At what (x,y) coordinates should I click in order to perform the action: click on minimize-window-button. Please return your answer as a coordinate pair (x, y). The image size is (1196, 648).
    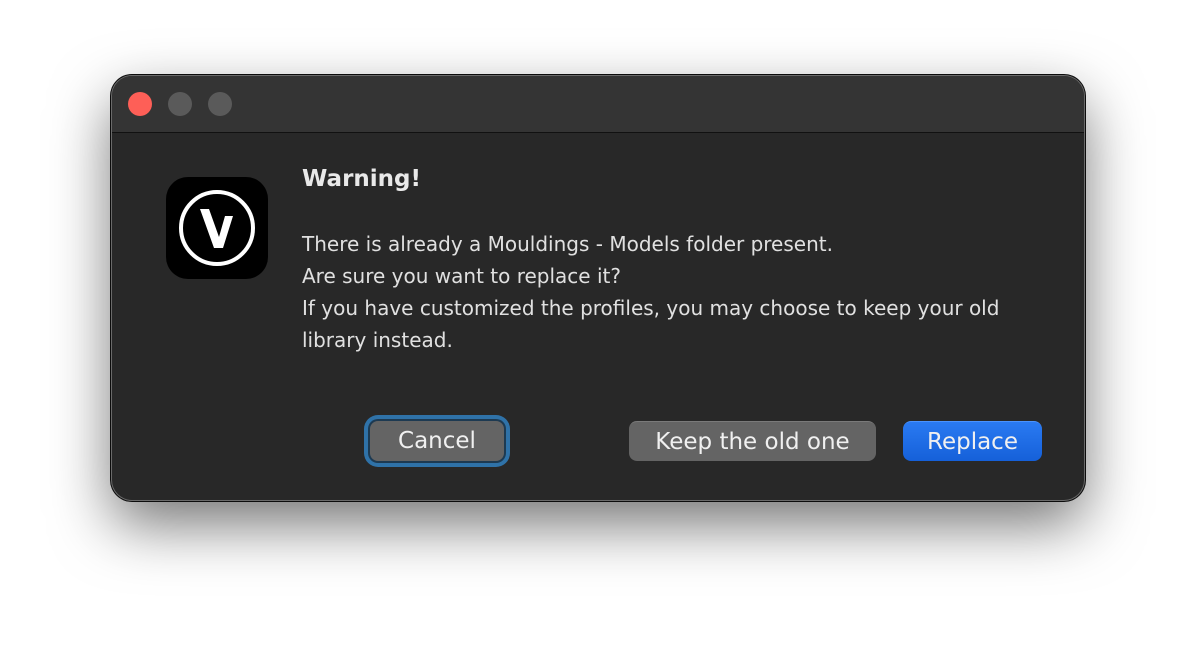
    Looking at the image, I should click on (180, 104).